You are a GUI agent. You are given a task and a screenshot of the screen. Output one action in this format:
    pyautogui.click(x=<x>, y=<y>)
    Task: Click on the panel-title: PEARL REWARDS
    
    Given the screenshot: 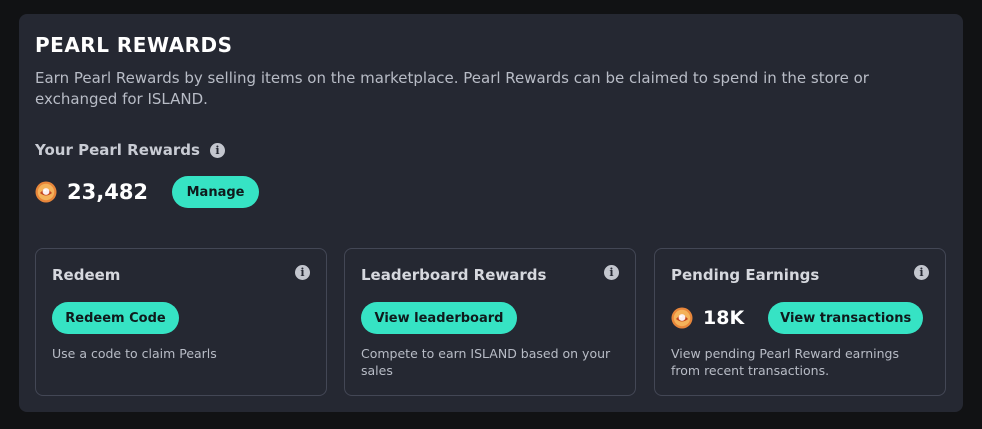 What is the action you would take?
    pyautogui.click(x=134, y=45)
    